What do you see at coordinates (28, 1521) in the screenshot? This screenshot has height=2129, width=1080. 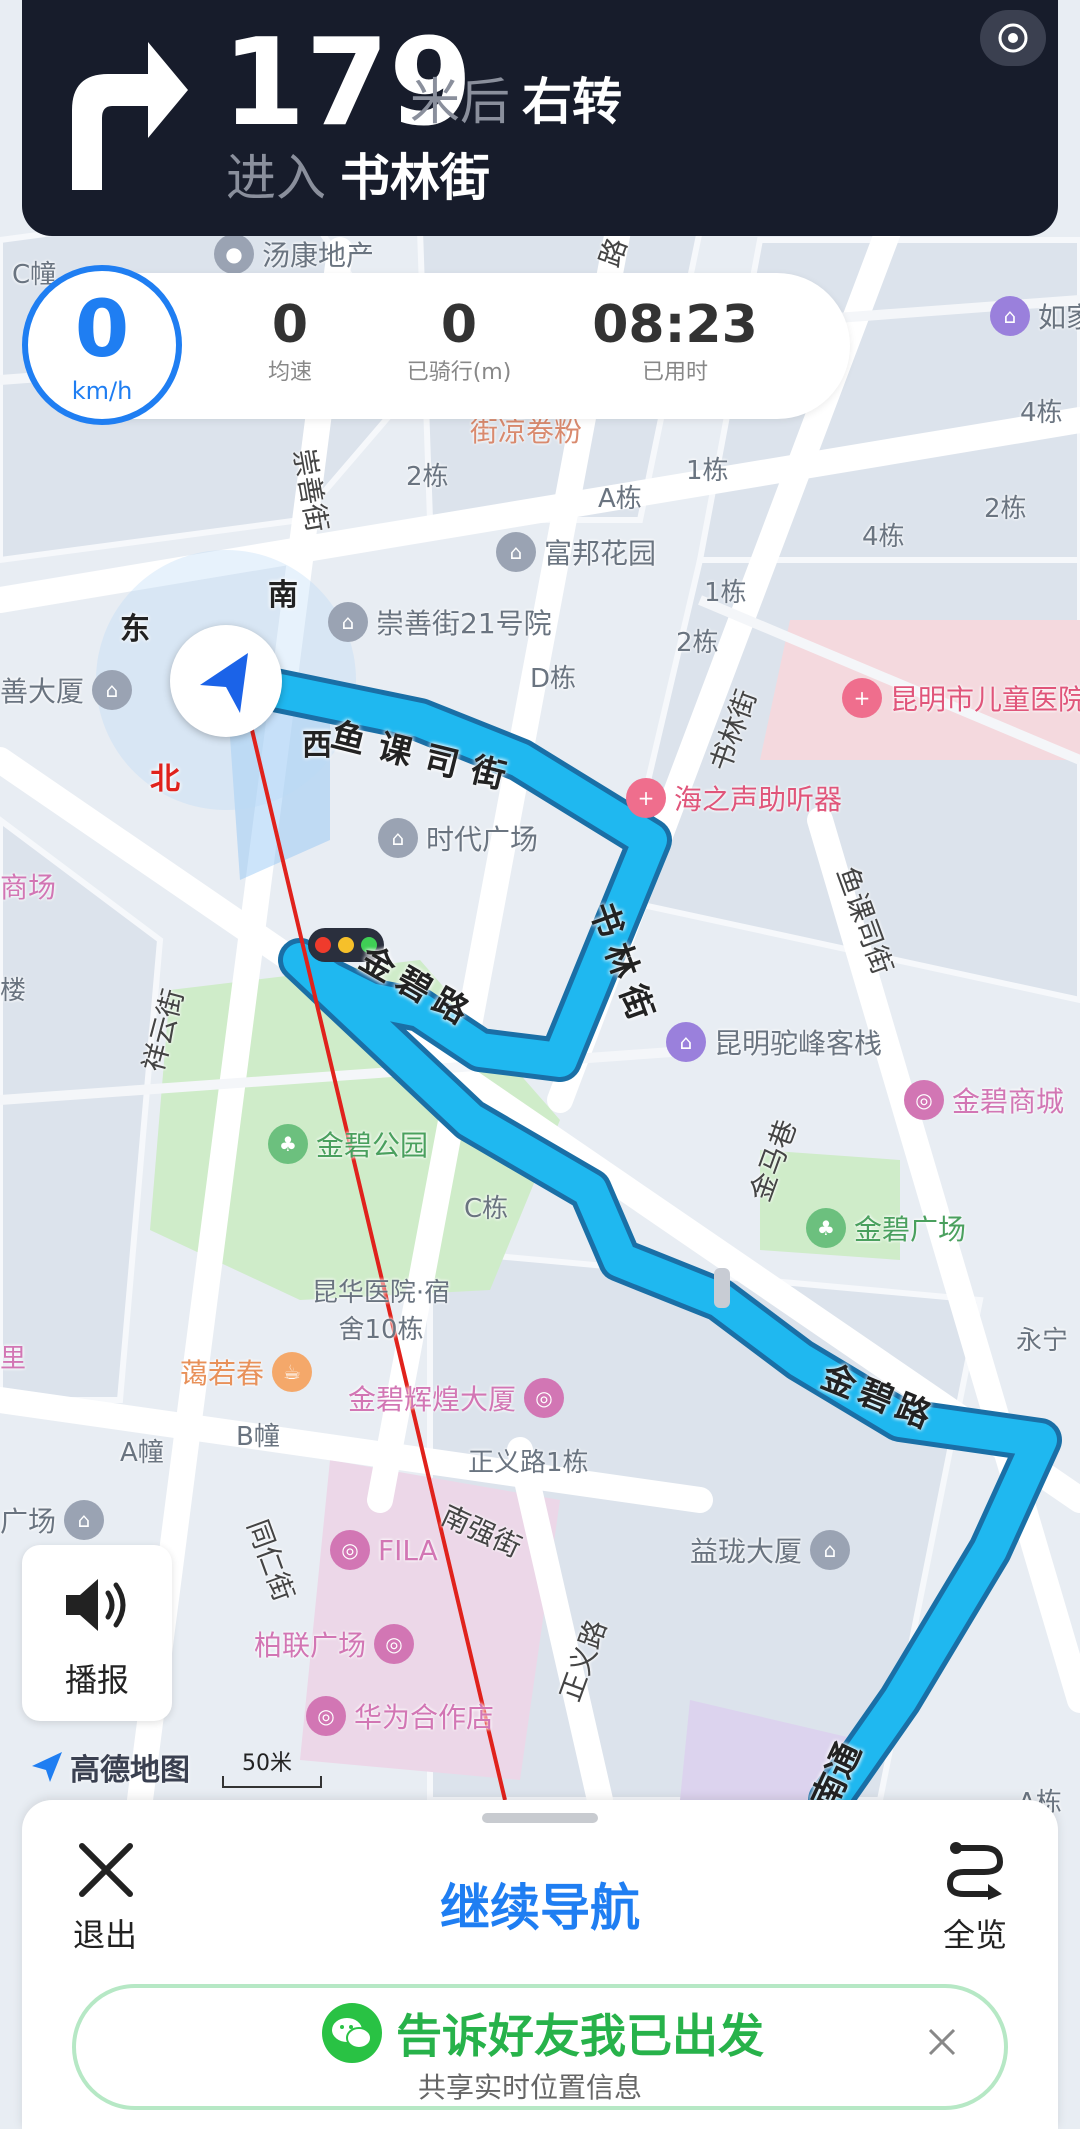 I see `poi-label: 广场` at bounding box center [28, 1521].